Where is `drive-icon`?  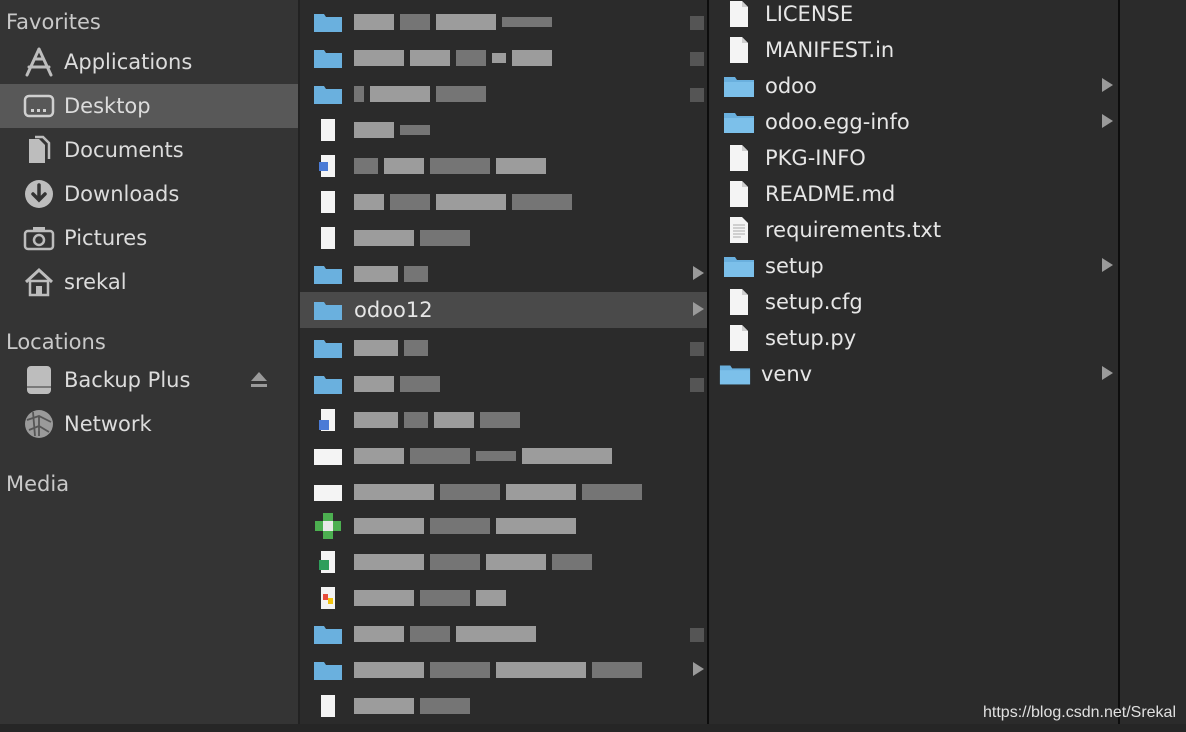 drive-icon is located at coordinates (39, 380).